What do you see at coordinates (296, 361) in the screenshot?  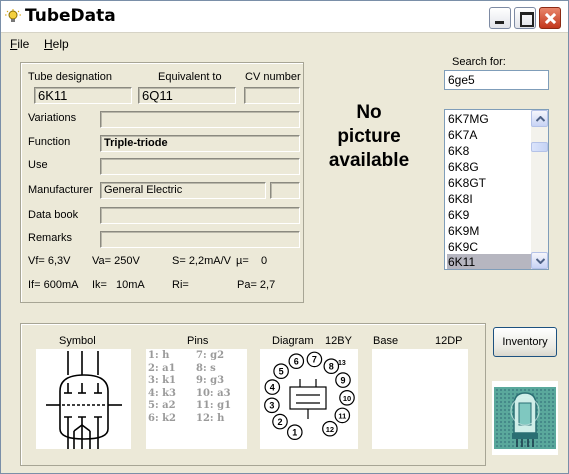 I see `diagram-pin-number: 6` at bounding box center [296, 361].